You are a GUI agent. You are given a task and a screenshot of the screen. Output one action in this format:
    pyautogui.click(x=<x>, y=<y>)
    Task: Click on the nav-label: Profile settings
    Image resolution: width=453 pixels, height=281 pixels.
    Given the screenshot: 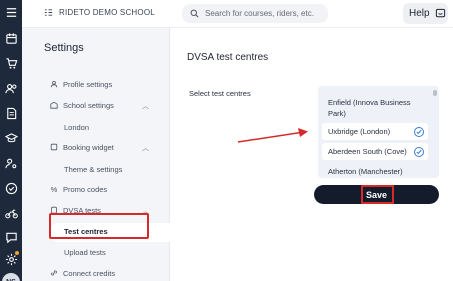 What is the action you would take?
    pyautogui.click(x=88, y=84)
    